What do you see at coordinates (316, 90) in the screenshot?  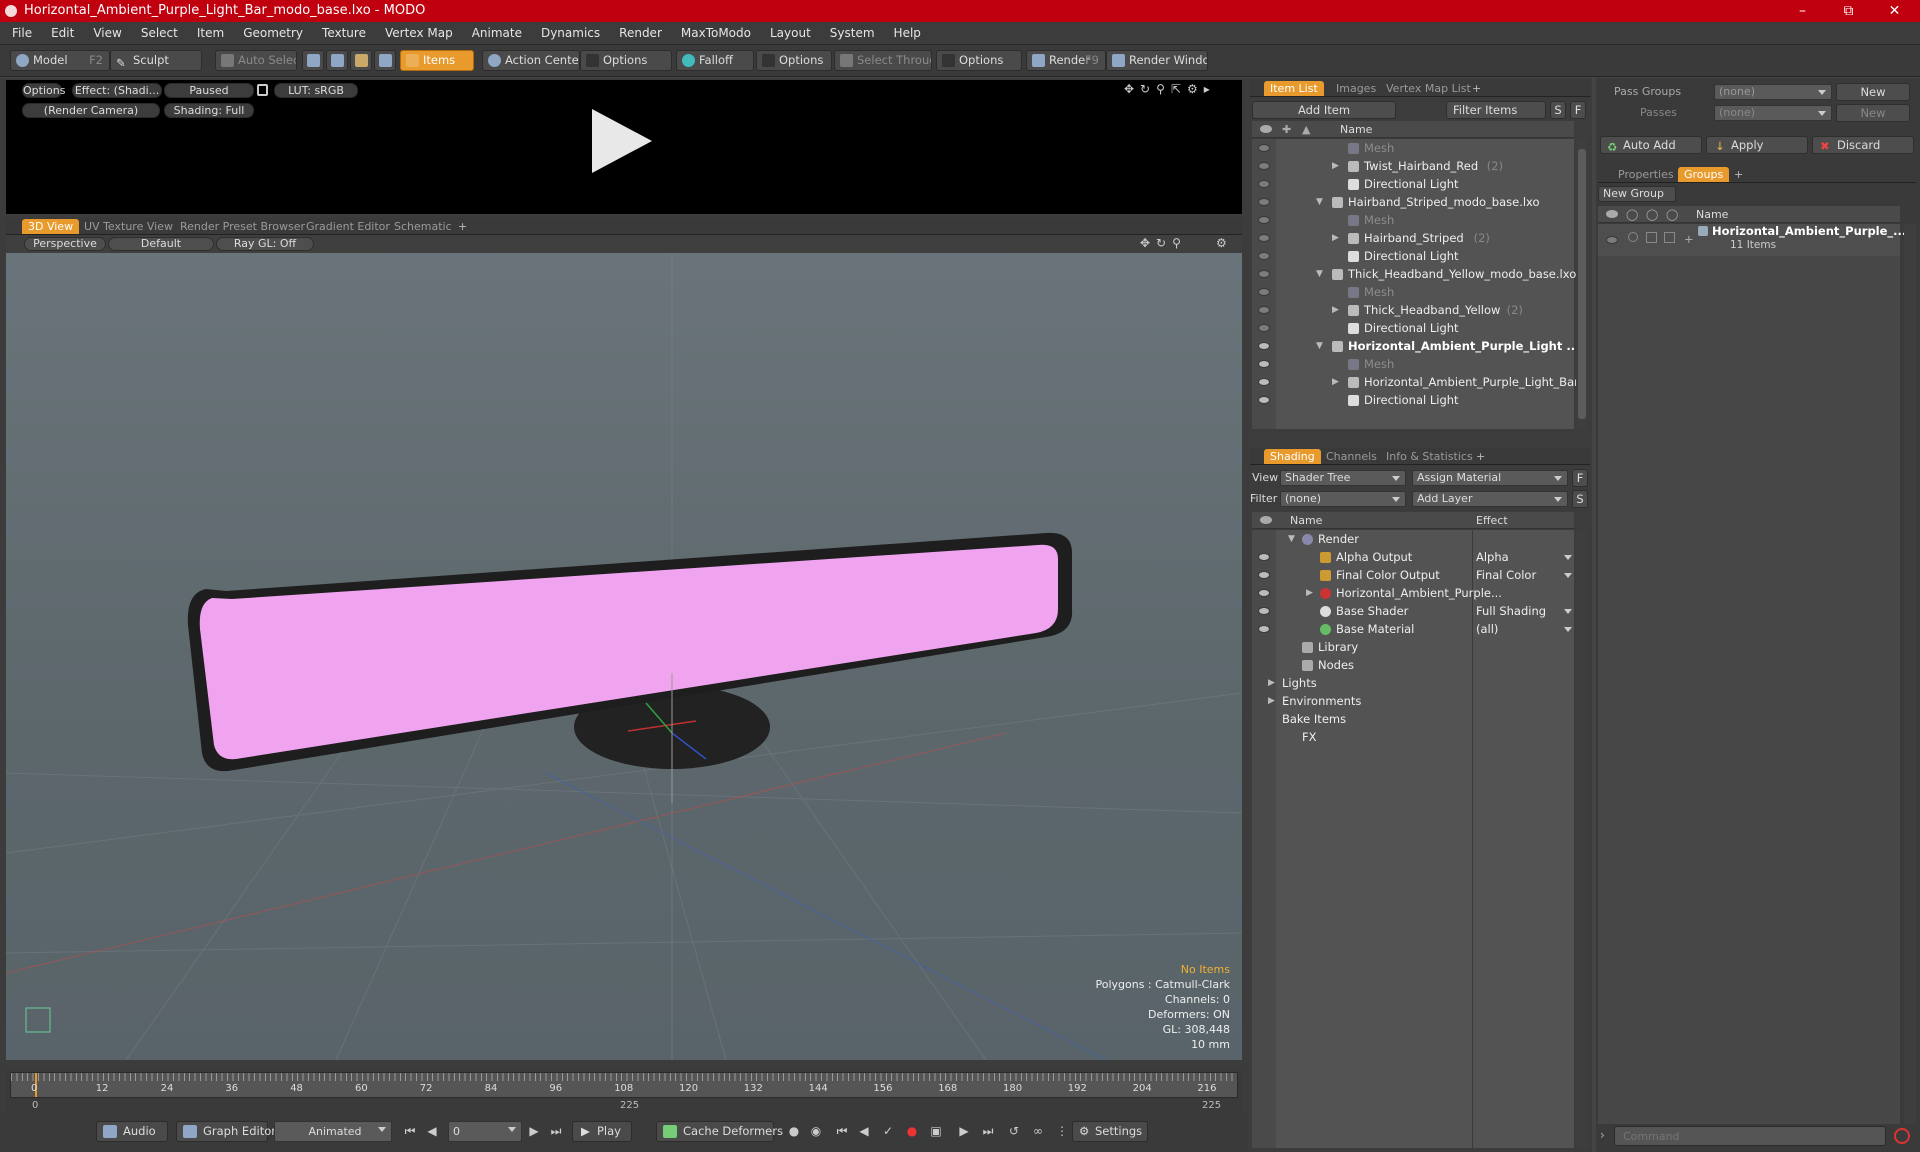 I see `lut-dropdown: LUT: sRGB` at bounding box center [316, 90].